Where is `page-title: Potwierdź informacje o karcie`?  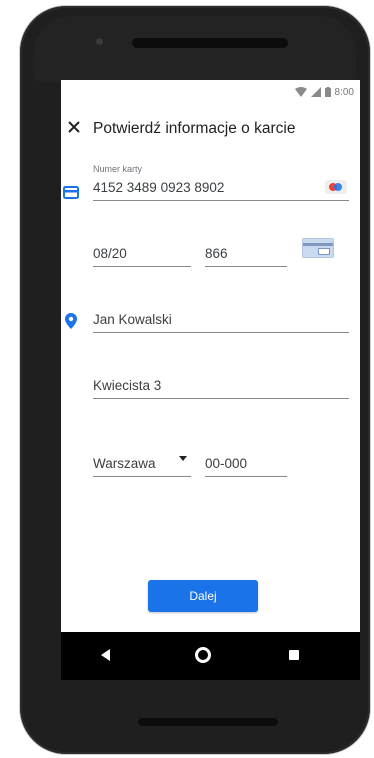
page-title: Potwierdź informacje o karcie is located at coordinates (194, 128).